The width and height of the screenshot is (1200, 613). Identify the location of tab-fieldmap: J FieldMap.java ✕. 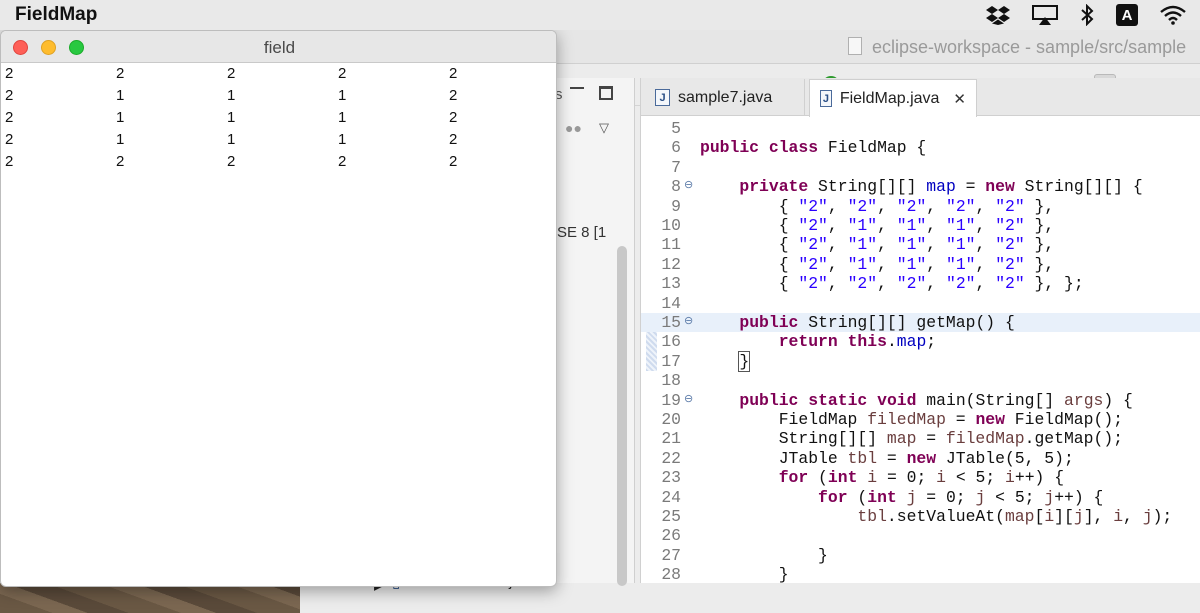
(893, 98).